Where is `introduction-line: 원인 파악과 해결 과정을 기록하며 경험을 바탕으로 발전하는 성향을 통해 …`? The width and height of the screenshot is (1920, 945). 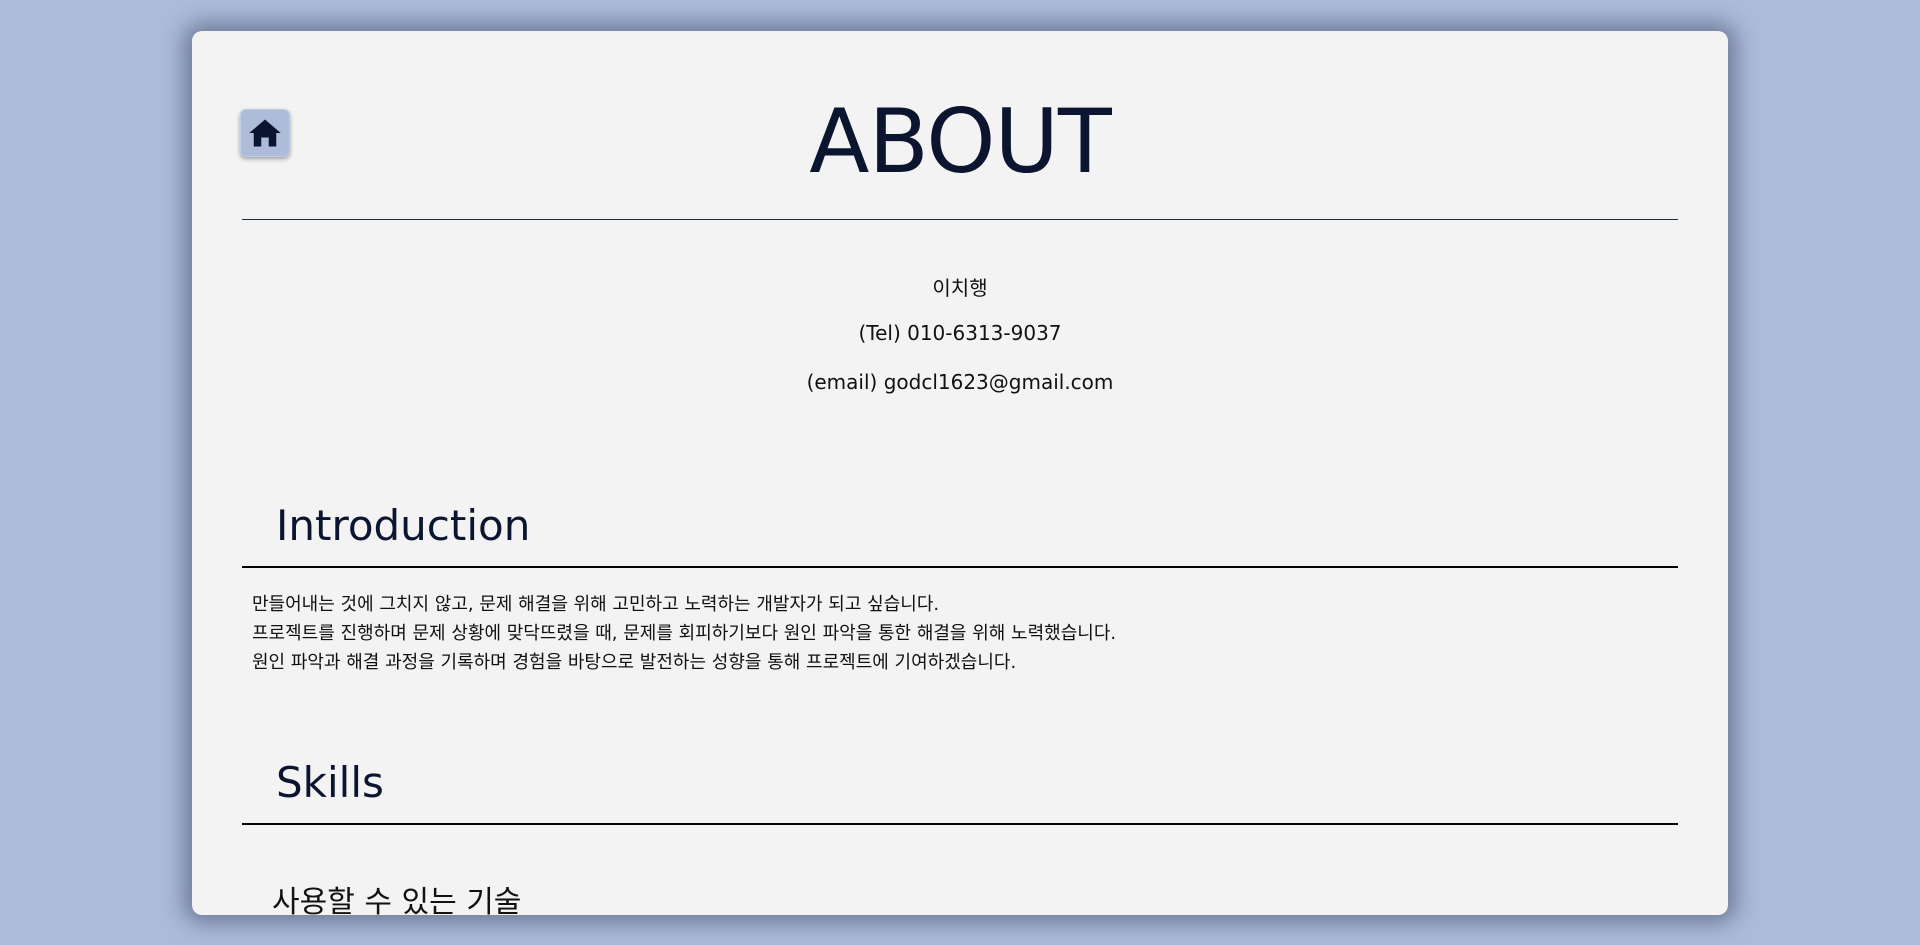 introduction-line: 원인 파악과 해결 과정을 기록하며 경험을 바탕으로 발전하는 성향을 통해 … is located at coordinates (634, 662).